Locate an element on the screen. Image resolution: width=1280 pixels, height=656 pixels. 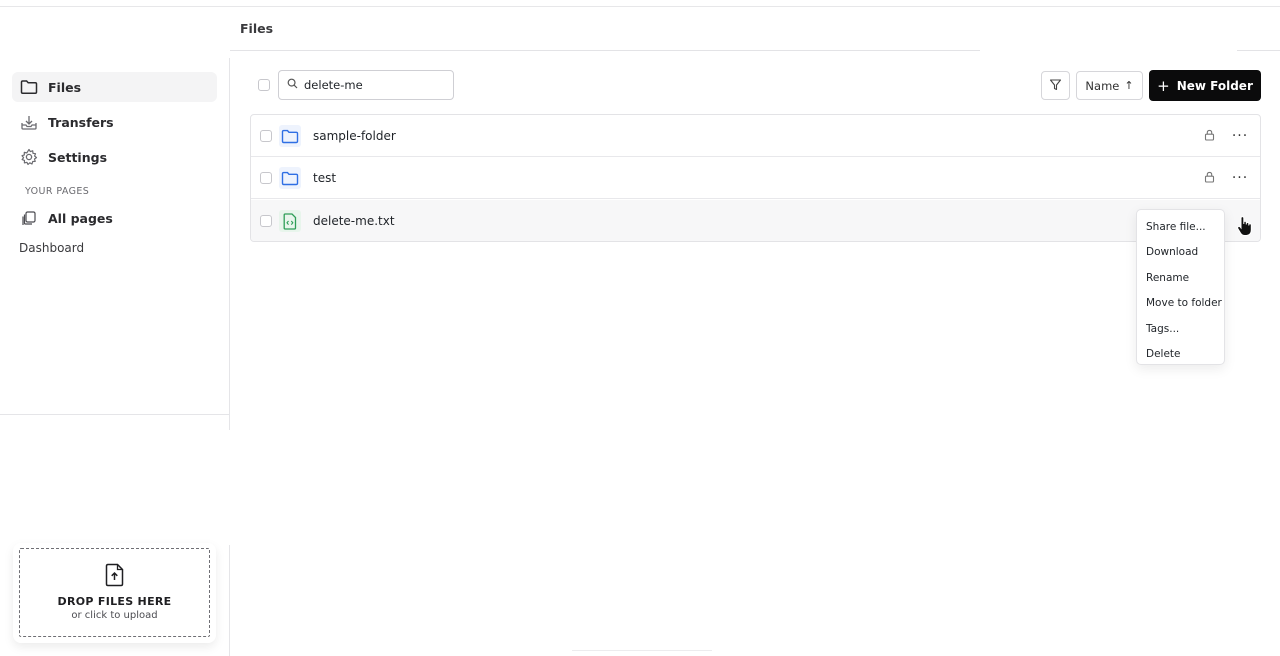
file-name: delete-me.txt is located at coordinates (354, 221).